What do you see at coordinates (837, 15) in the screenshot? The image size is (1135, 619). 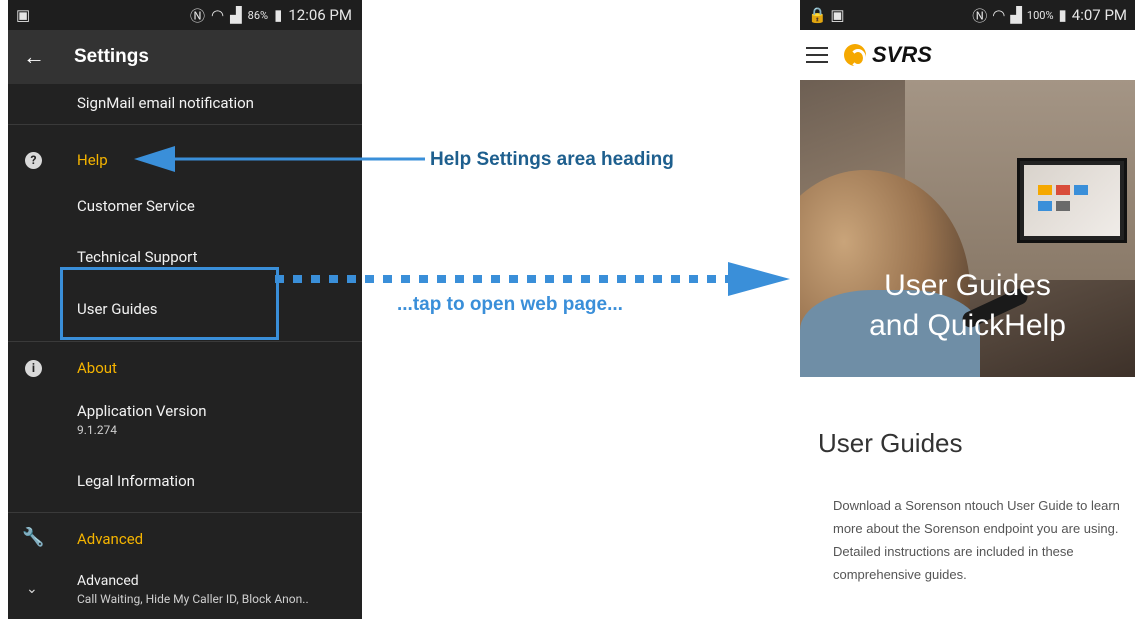 I see `screenshot-icon: ▣` at bounding box center [837, 15].